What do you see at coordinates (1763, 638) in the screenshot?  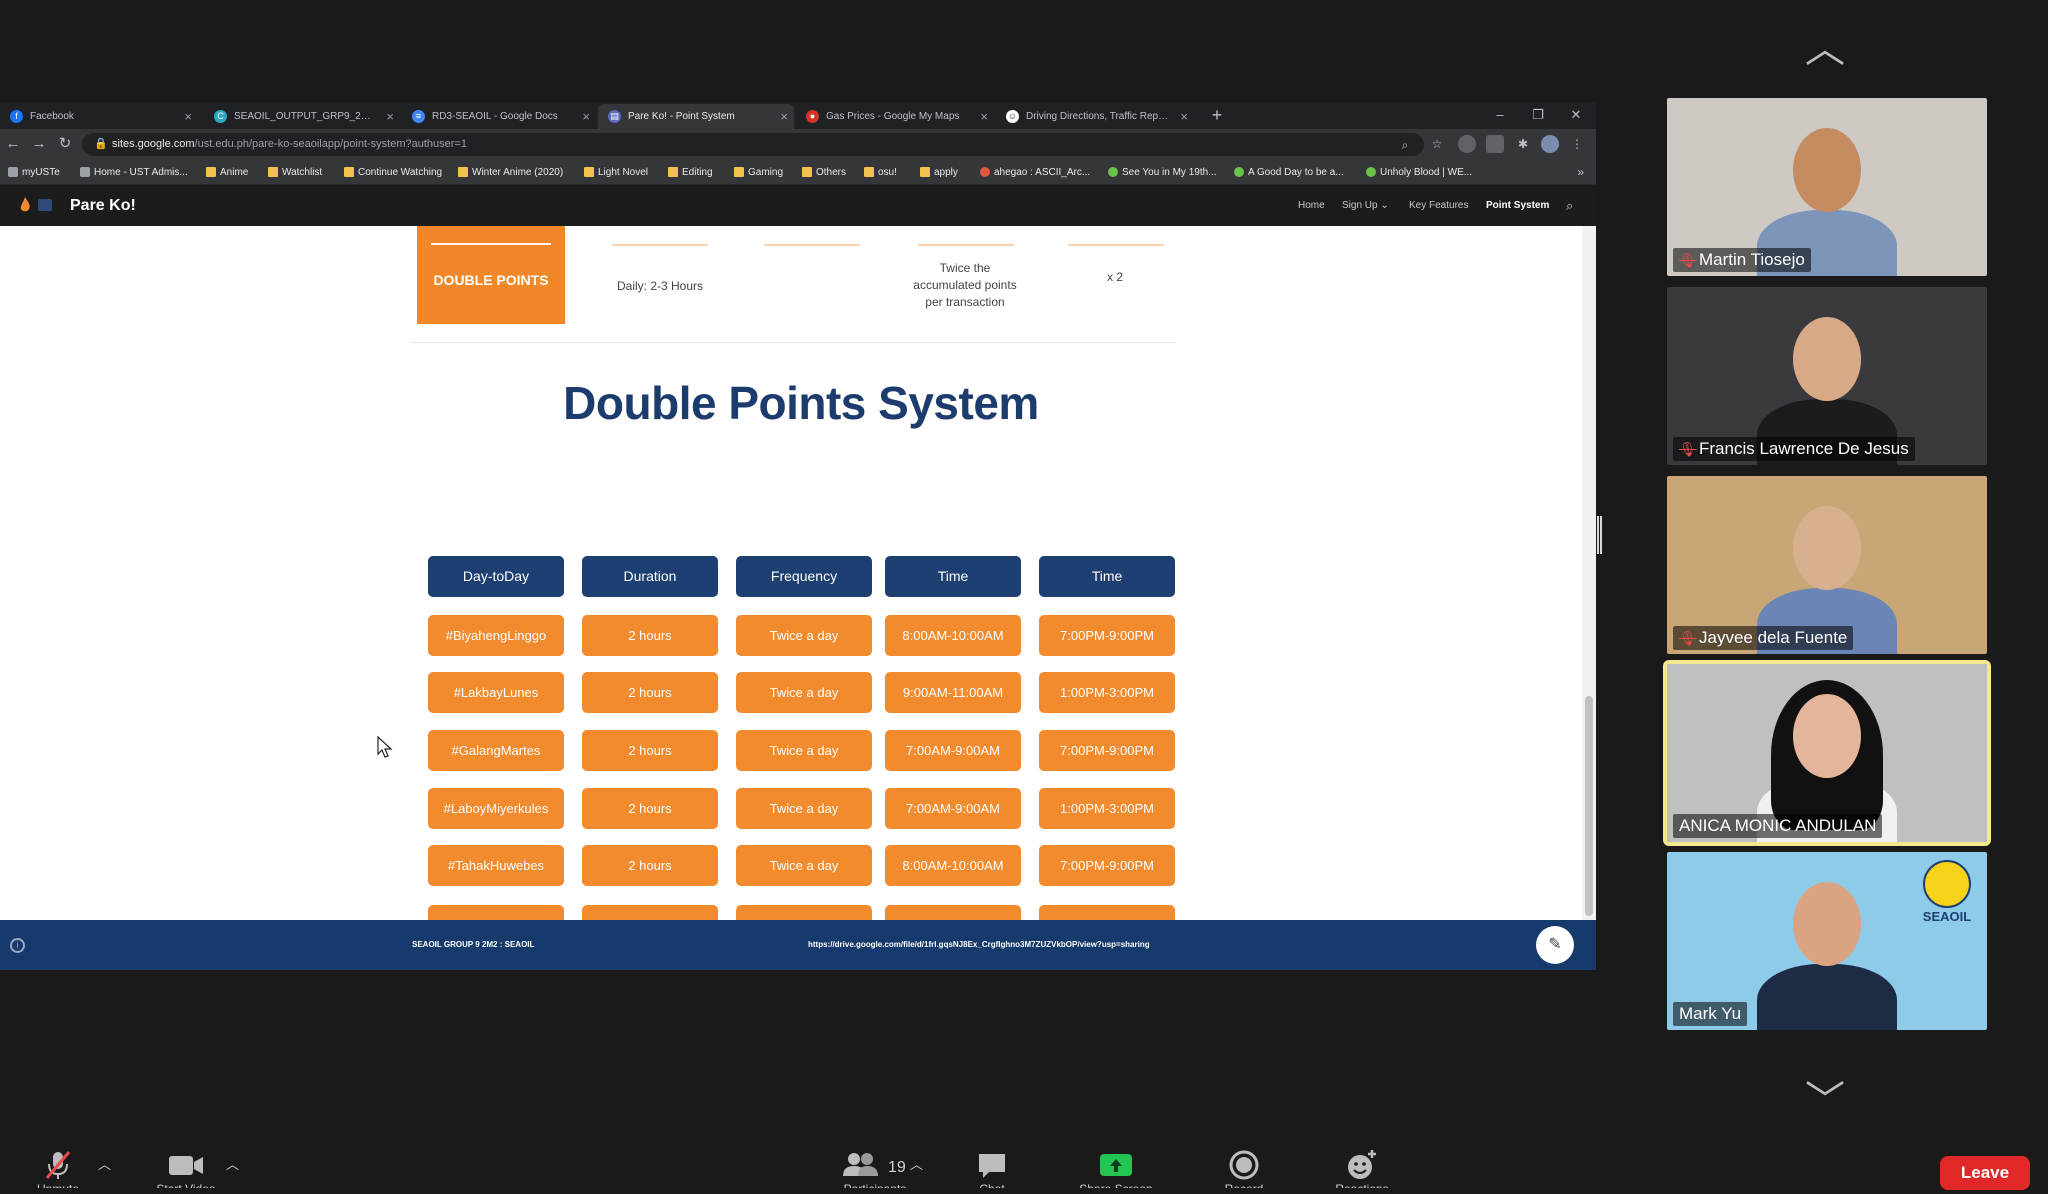 I see `participant-name-tag: 🎙 Jayvee dela Fuente` at bounding box center [1763, 638].